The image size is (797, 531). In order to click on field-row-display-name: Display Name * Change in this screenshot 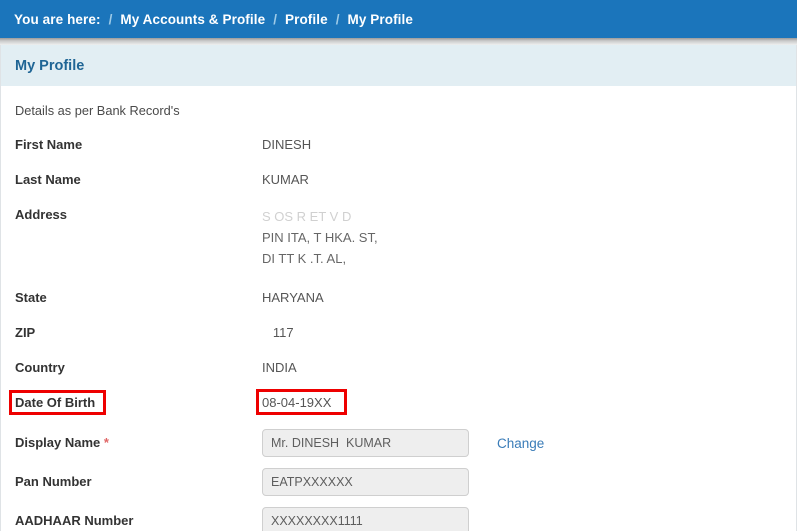, I will do `click(405, 443)`.